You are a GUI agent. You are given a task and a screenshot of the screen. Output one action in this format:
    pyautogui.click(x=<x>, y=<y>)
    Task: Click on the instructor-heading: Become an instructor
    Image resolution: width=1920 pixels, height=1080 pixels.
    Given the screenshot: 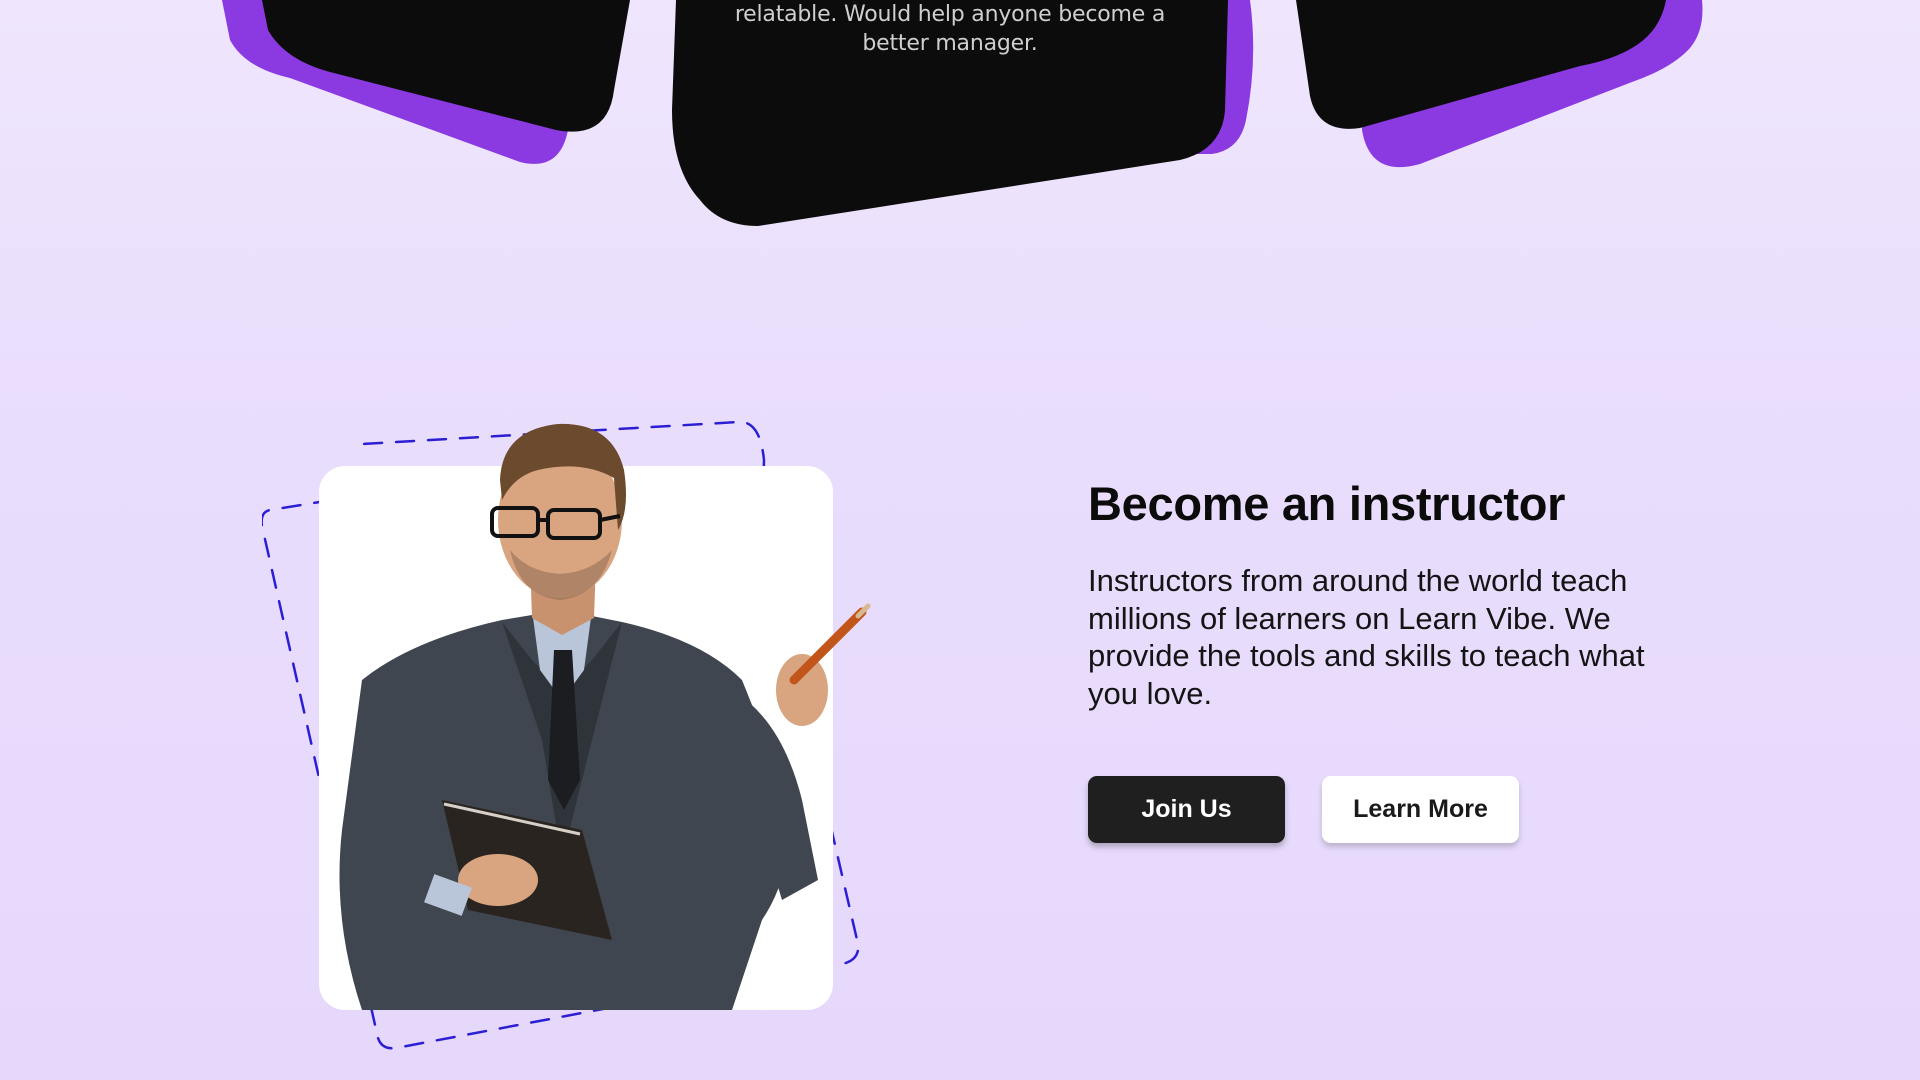 What is the action you would take?
    pyautogui.click(x=1327, y=503)
    